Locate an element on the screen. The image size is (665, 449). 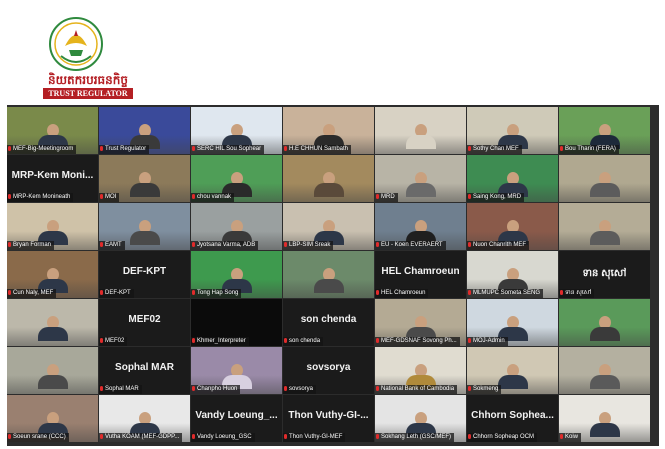
participant-name: Tong Hap Song is located at coordinates (218, 293).